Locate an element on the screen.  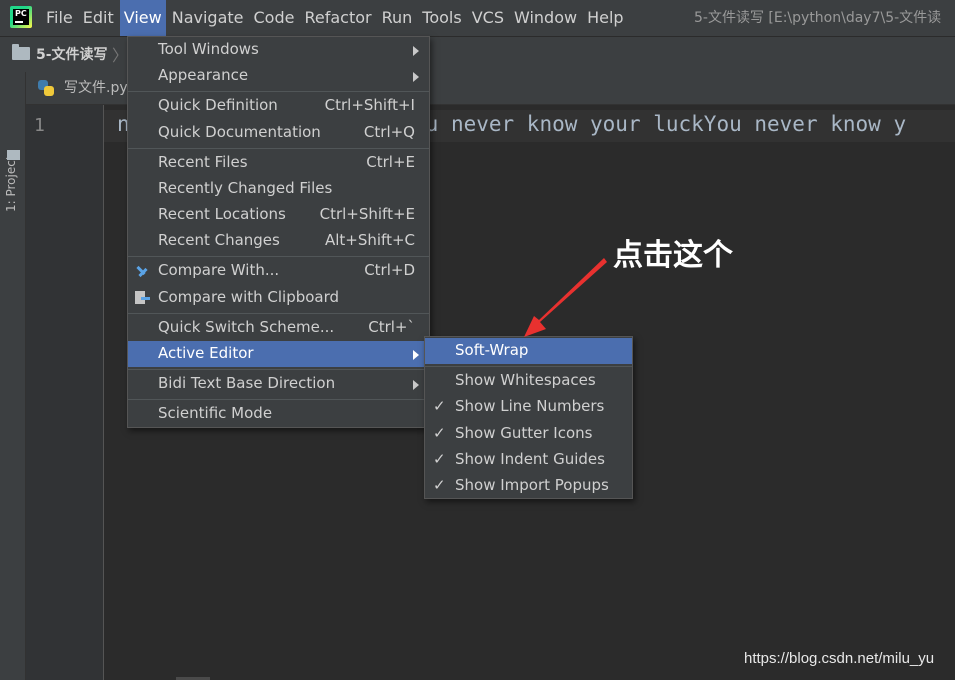
pycharm-logo-icon: PC is located at coordinates (21, 17).